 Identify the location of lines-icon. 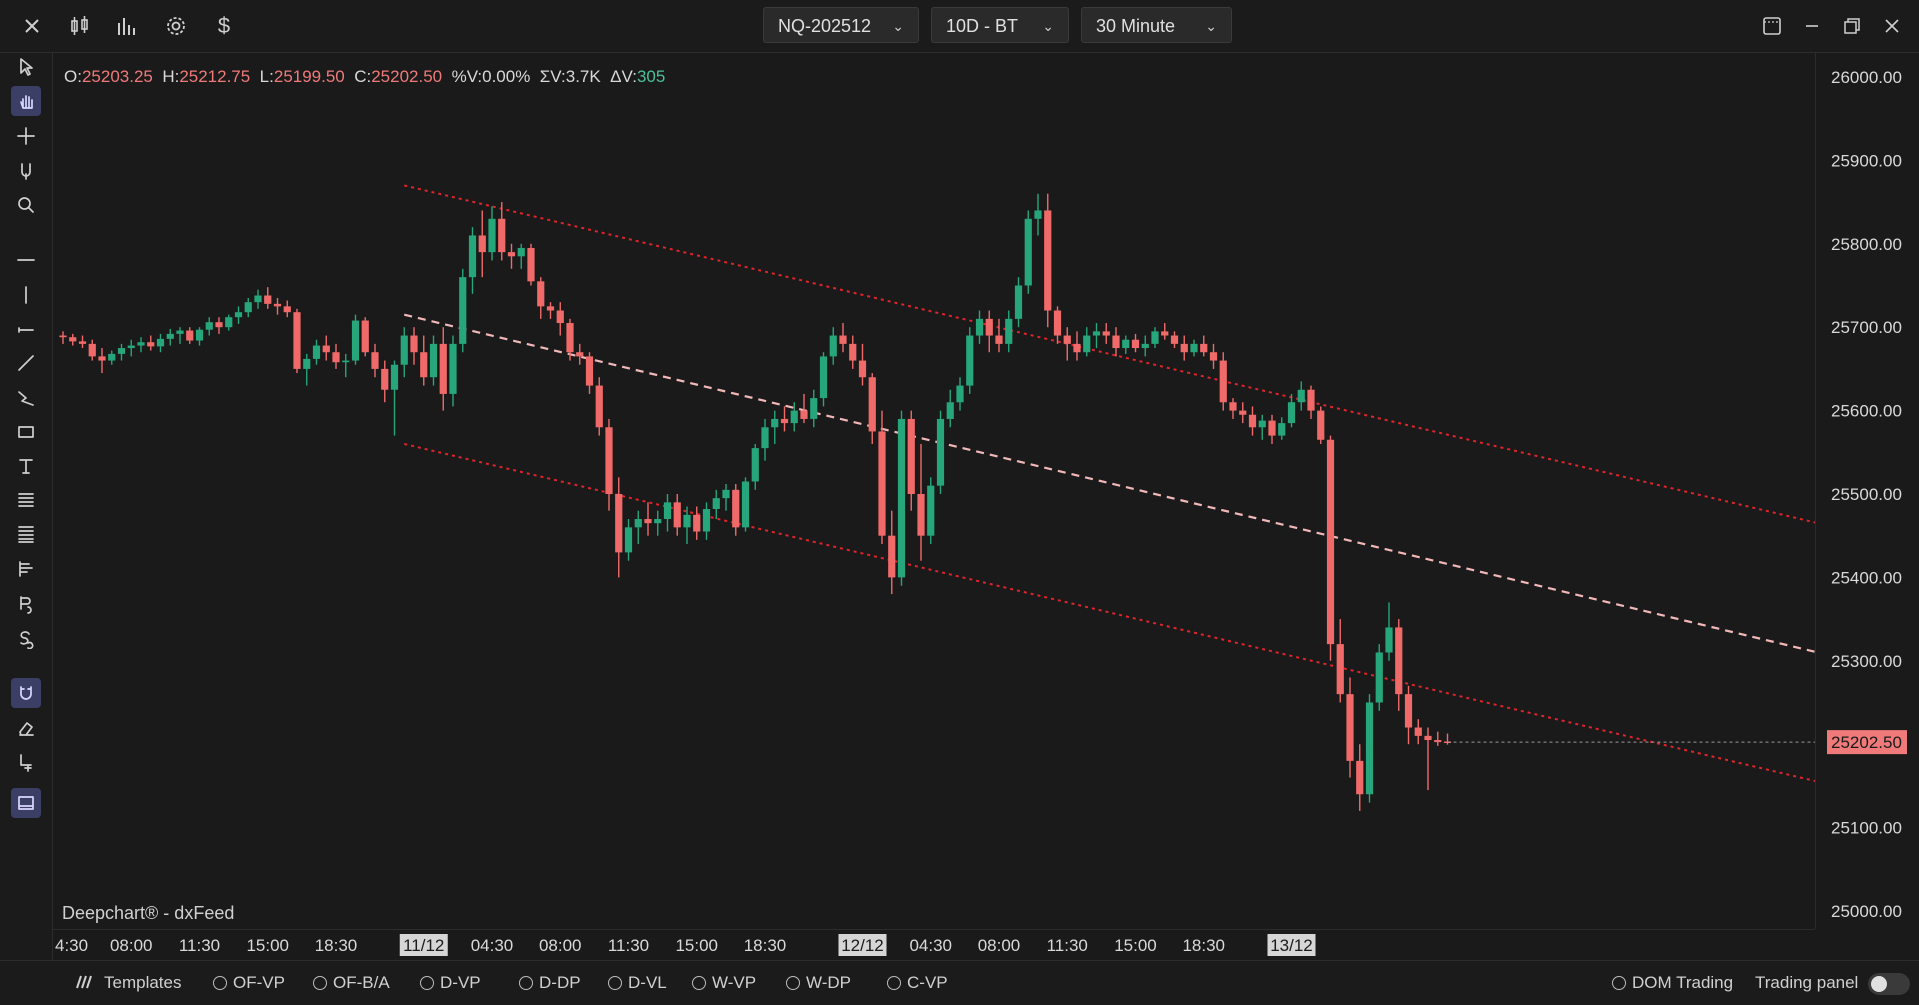
(26, 534).